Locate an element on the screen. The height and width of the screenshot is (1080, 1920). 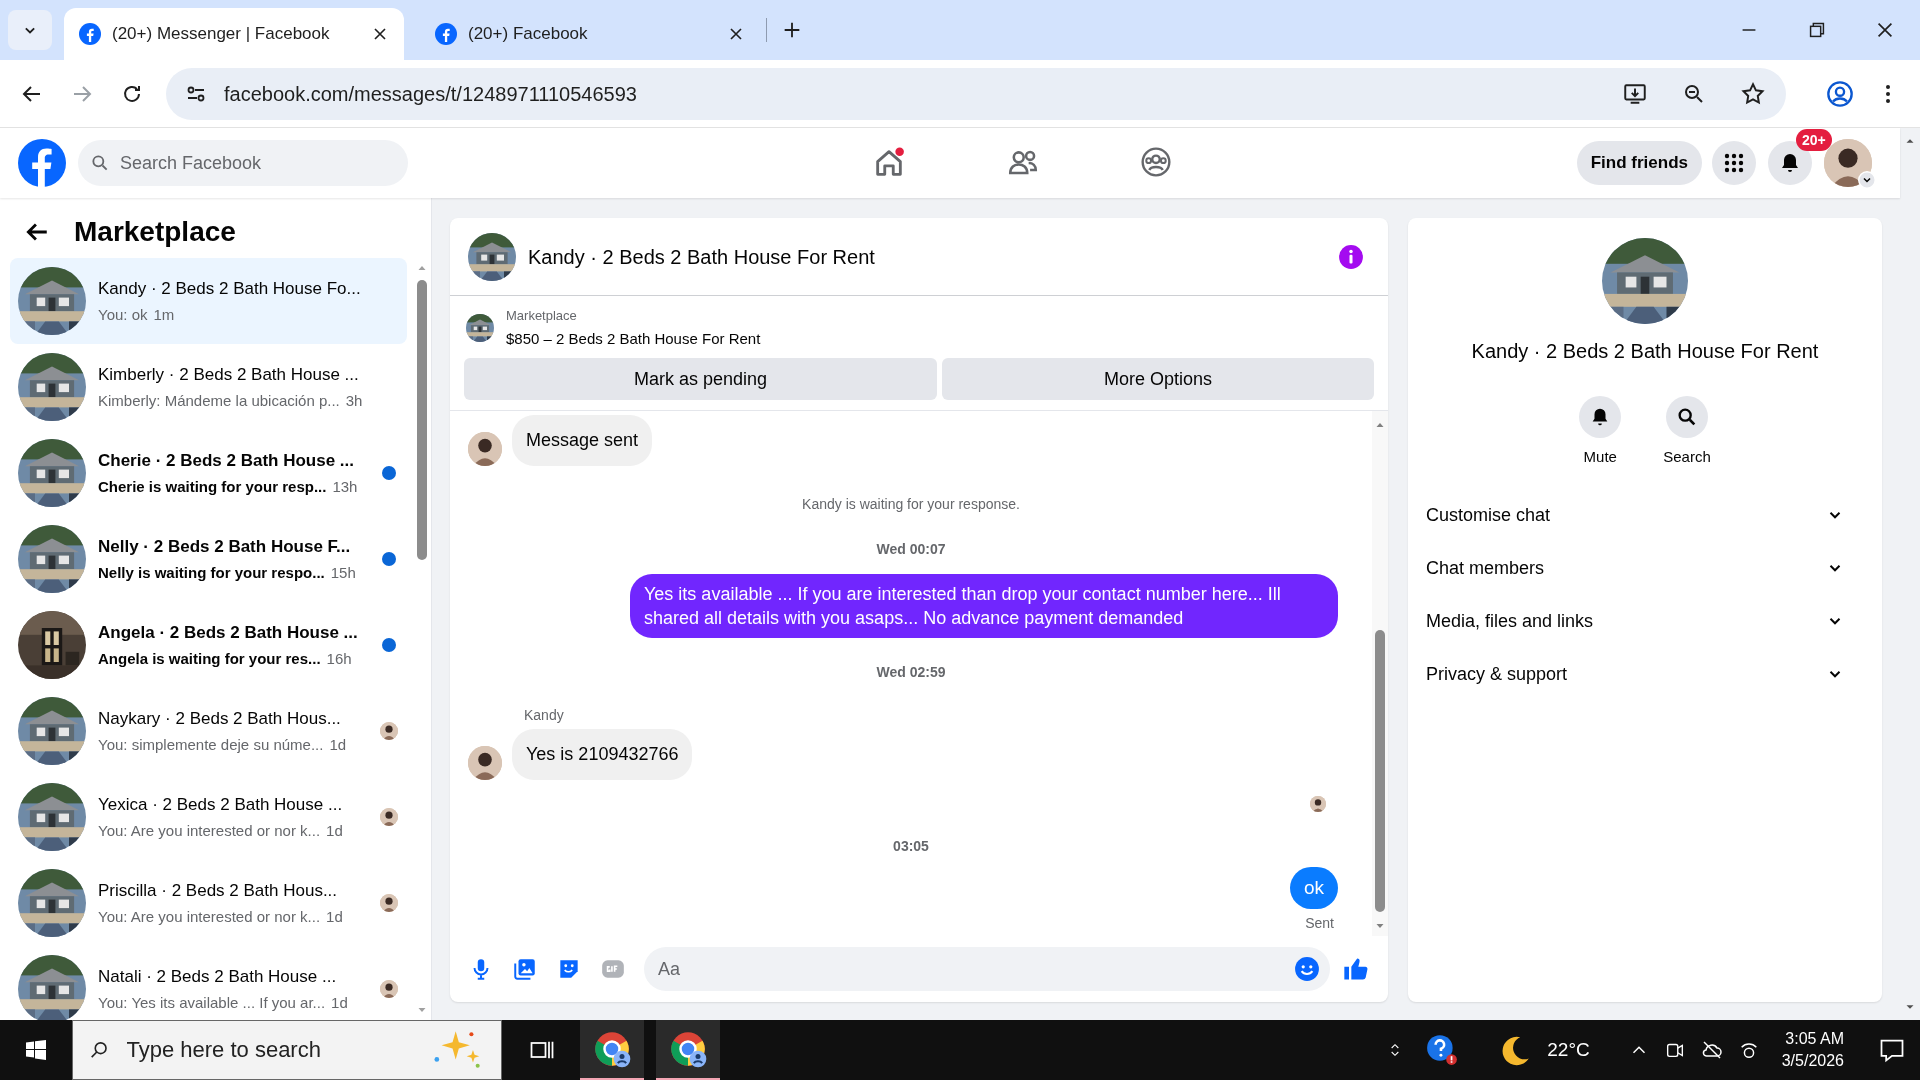
message-time: 16h is located at coordinates (339, 659).